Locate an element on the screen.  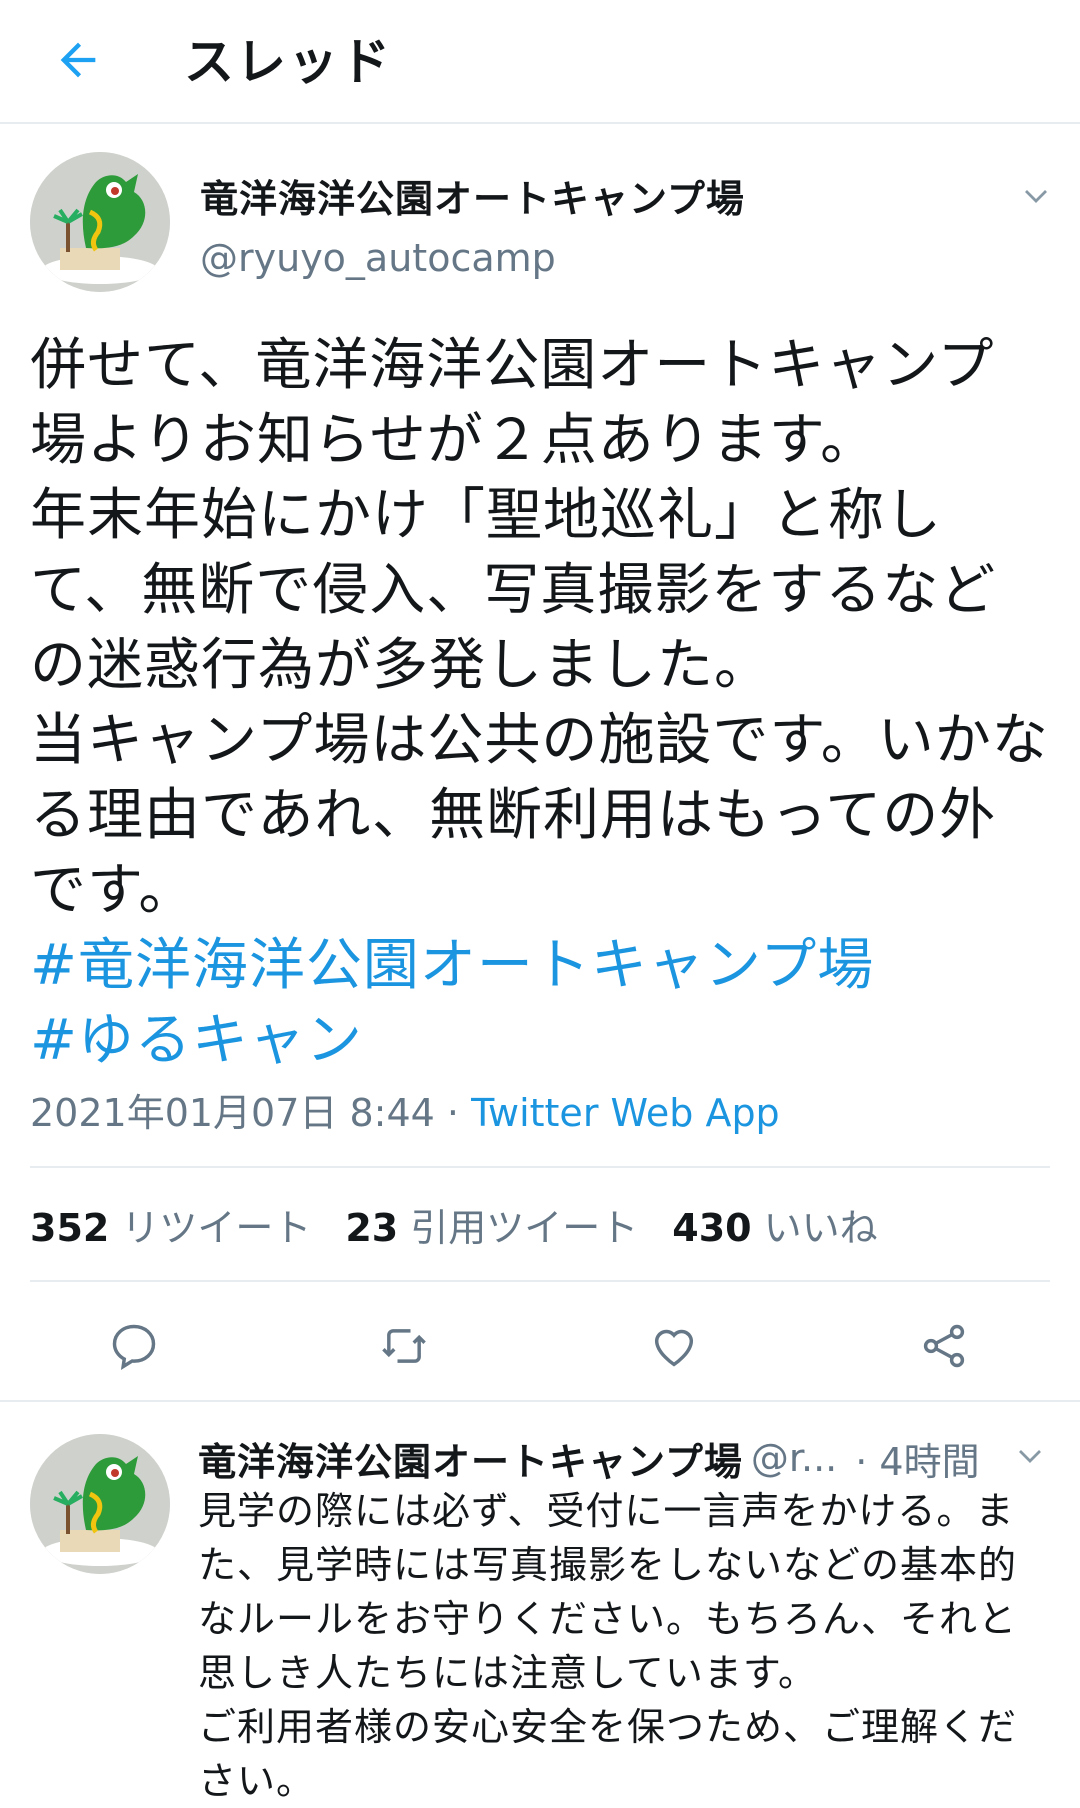
source-link: Twitter Web App is located at coordinates (625, 1113).